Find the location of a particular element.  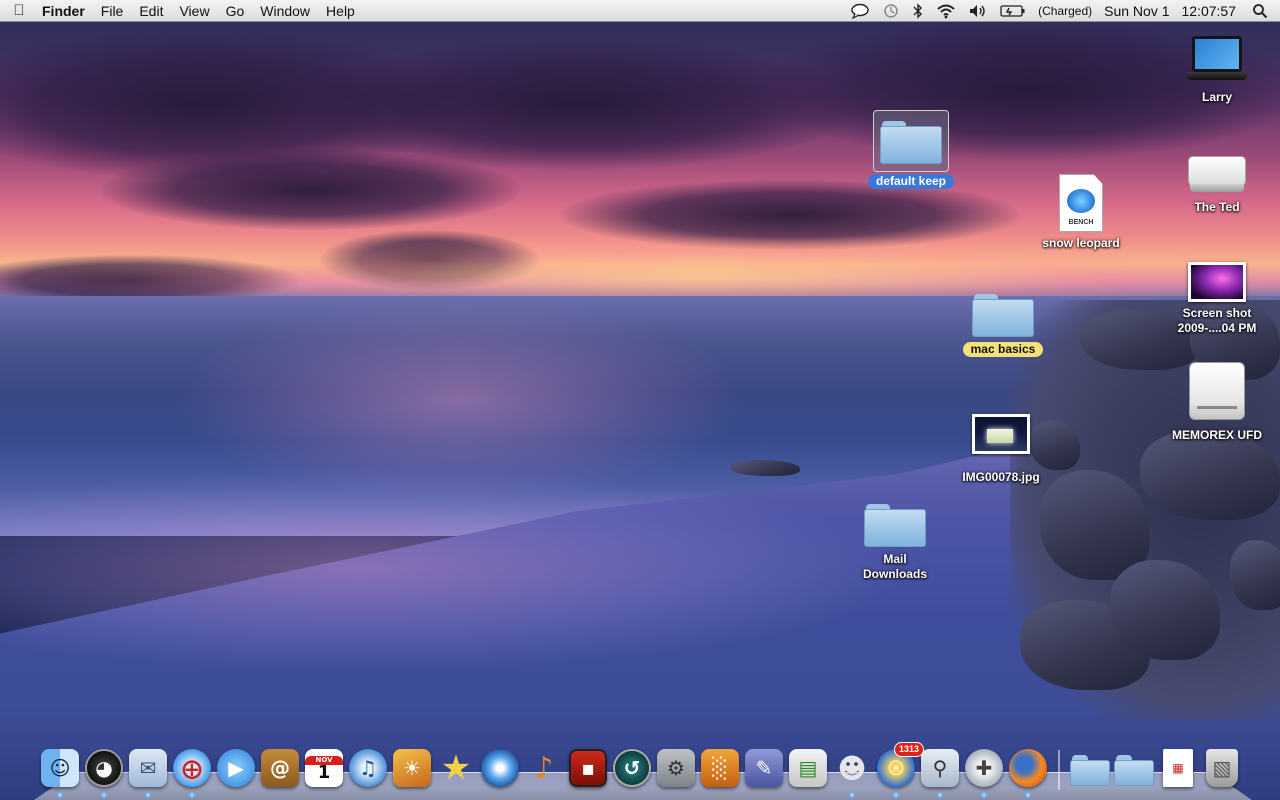

volume-icon is located at coordinates (978, 11).